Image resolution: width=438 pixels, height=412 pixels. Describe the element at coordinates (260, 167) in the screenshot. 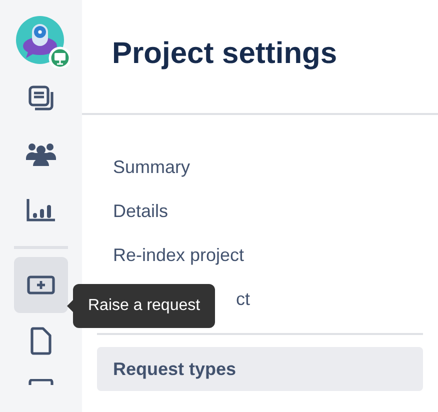

I see `menu-item: Summary` at that location.